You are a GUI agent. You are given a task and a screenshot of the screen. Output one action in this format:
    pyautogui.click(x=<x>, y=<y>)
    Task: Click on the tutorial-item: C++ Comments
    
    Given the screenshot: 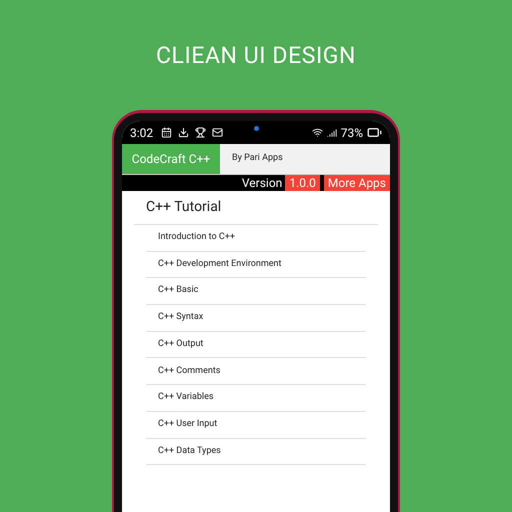 What is the action you would take?
    pyautogui.click(x=256, y=372)
    